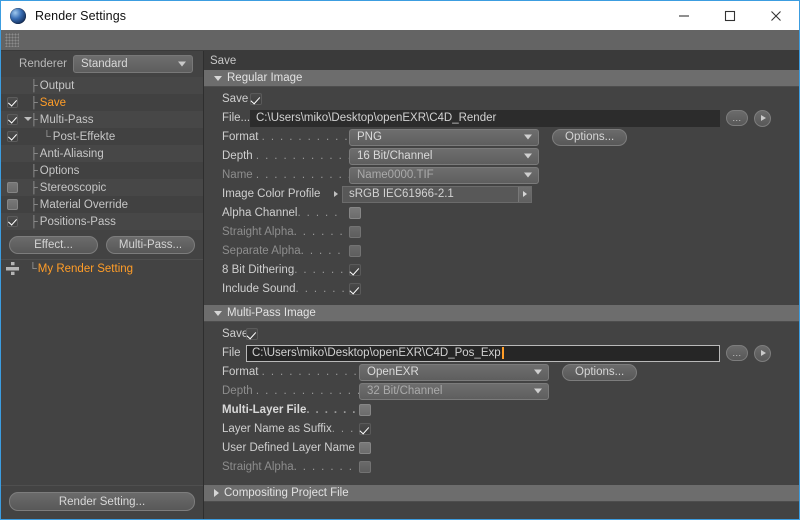  I want to click on sidebar-item-positions-pass: ├ Positions-Pass, so click(102, 221).